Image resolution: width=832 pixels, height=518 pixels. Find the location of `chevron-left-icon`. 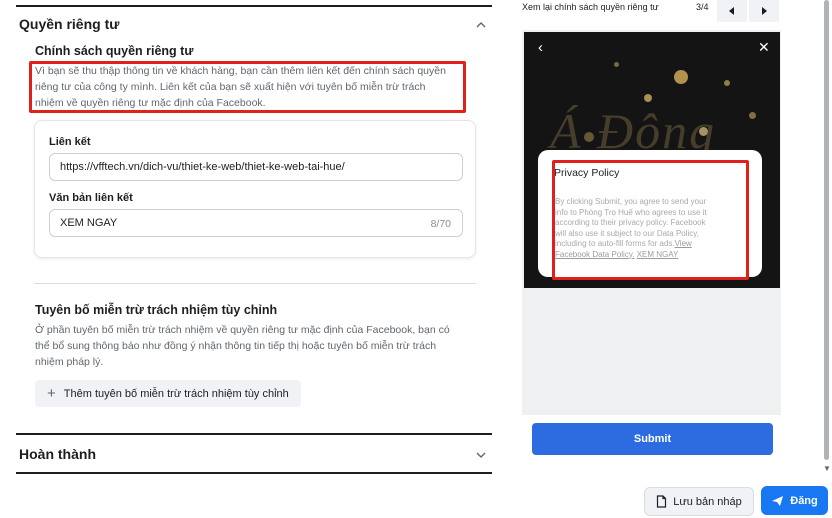

chevron-left-icon is located at coordinates (731, 11).